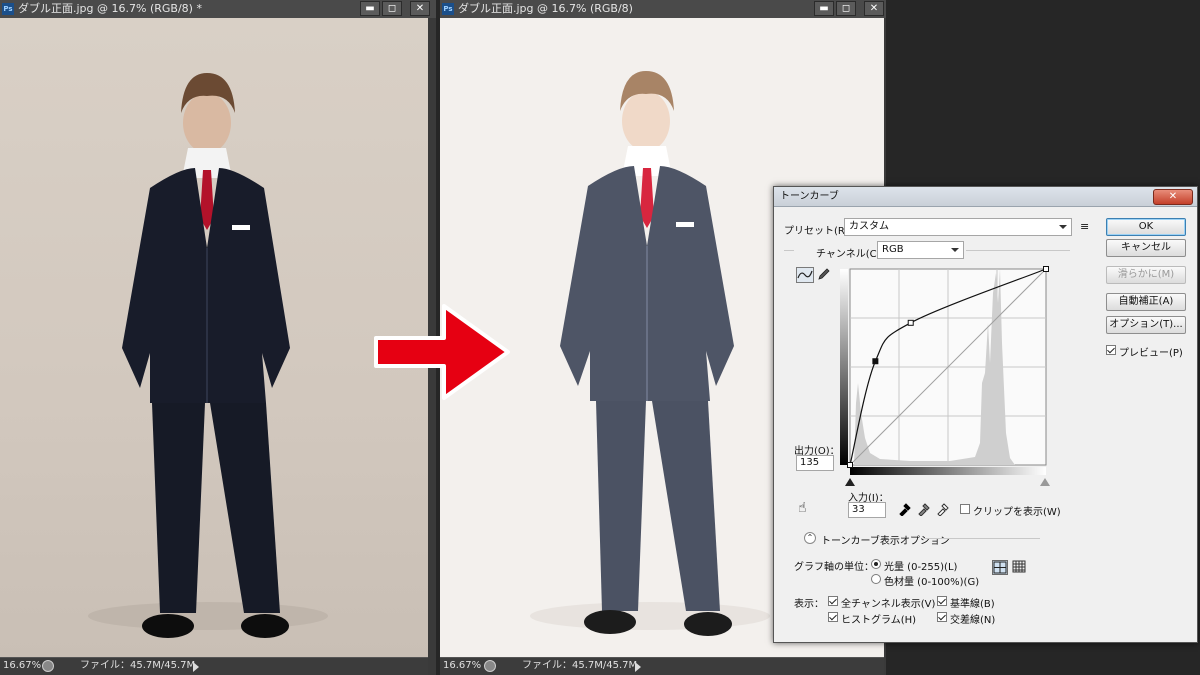 This screenshot has width=1200, height=675. Describe the element at coordinates (545, 8) in the screenshot. I see `right-window-title: ダブル正面.jpg @ 16.7% (RGB/8)` at that location.